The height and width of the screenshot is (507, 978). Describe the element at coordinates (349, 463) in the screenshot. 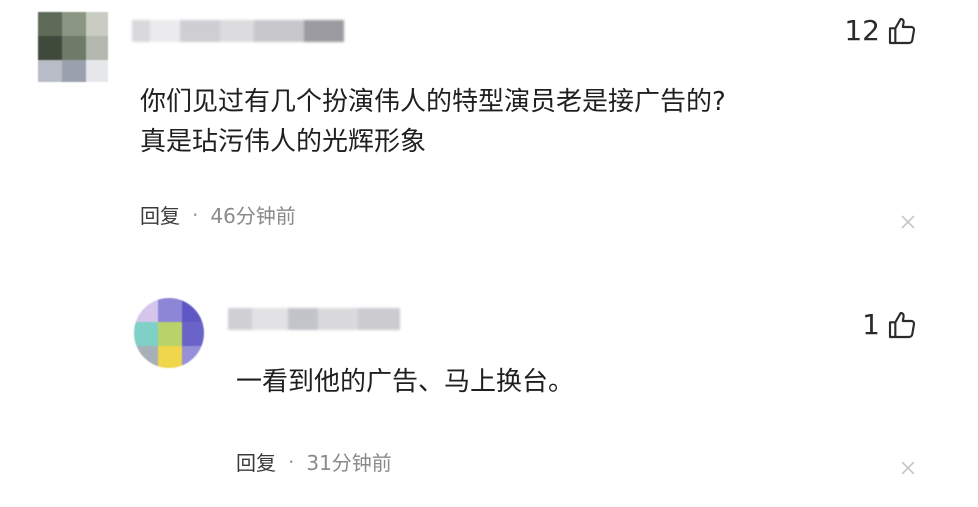

I see `timestamp: 31分钟前` at that location.